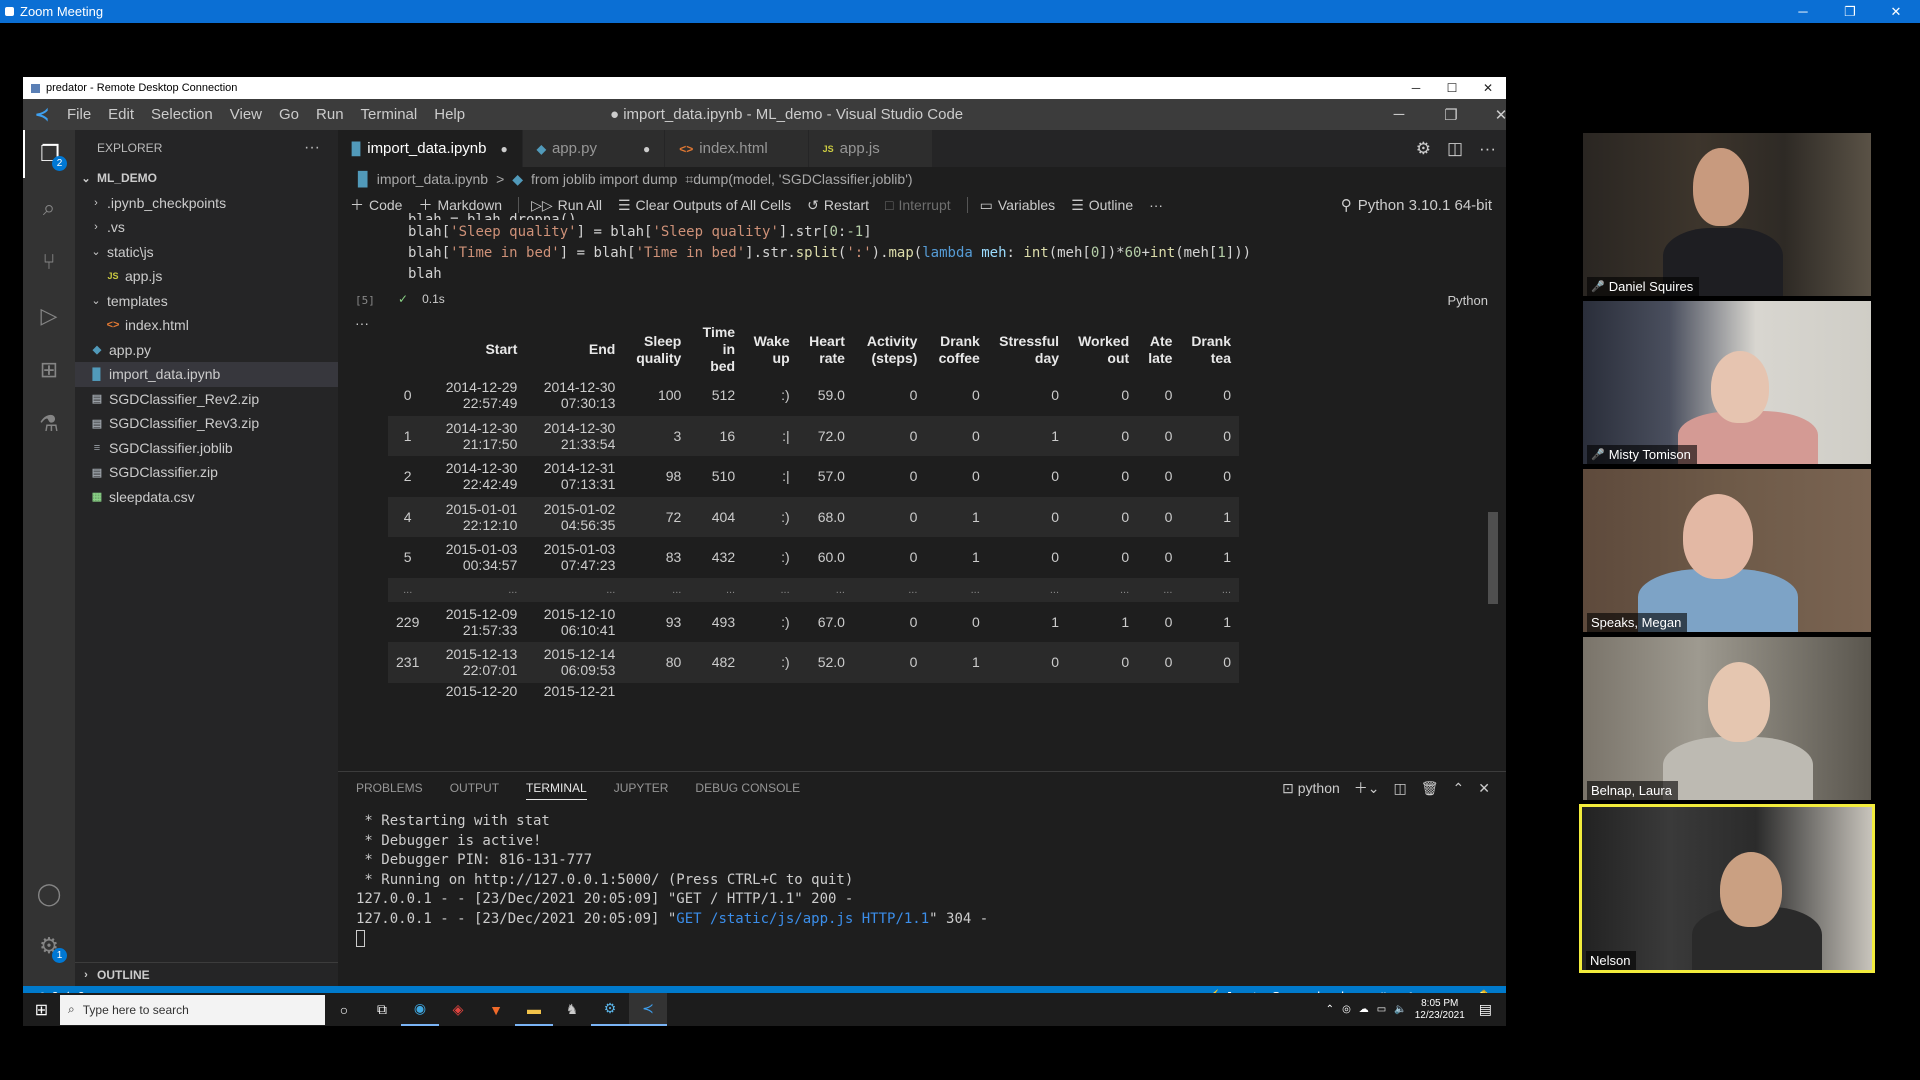 The height and width of the screenshot is (1080, 1920). I want to click on source-control-icon: ⑂, so click(49, 262).